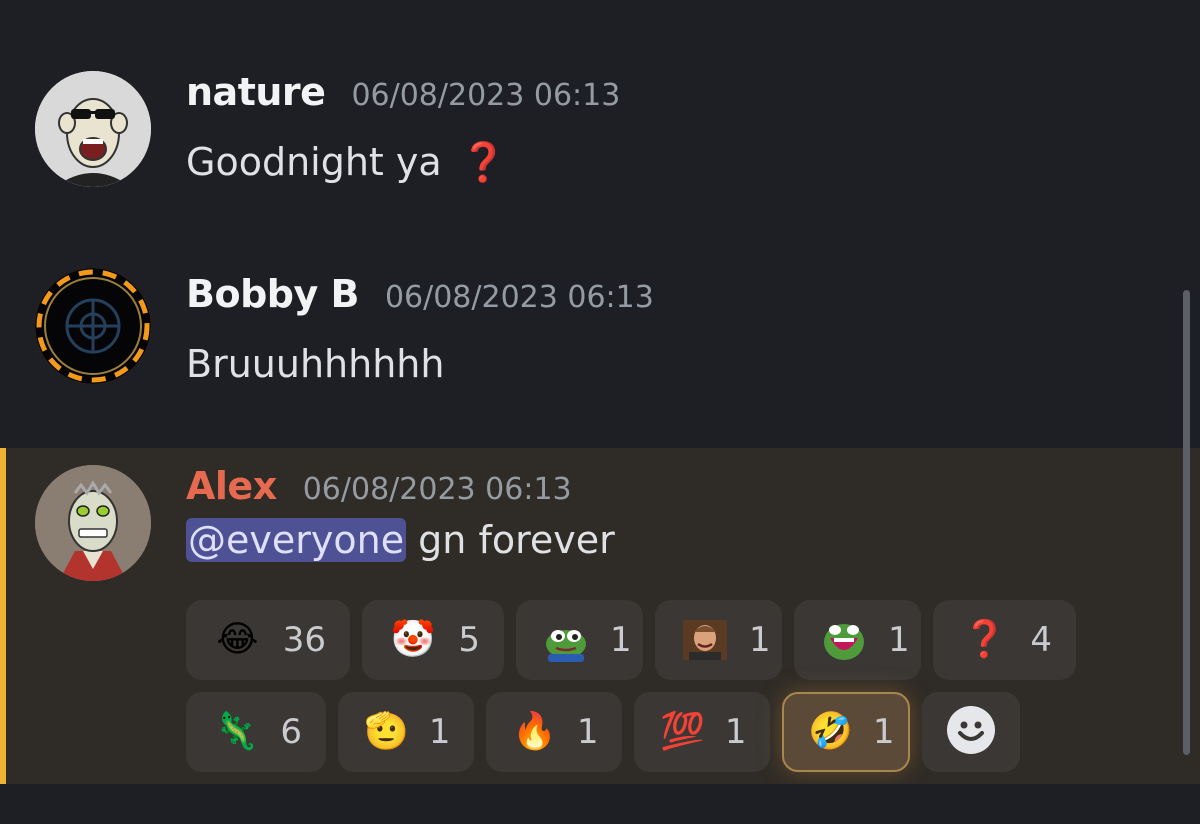 This screenshot has width=1200, height=824. I want to click on username: nature, so click(256, 92).